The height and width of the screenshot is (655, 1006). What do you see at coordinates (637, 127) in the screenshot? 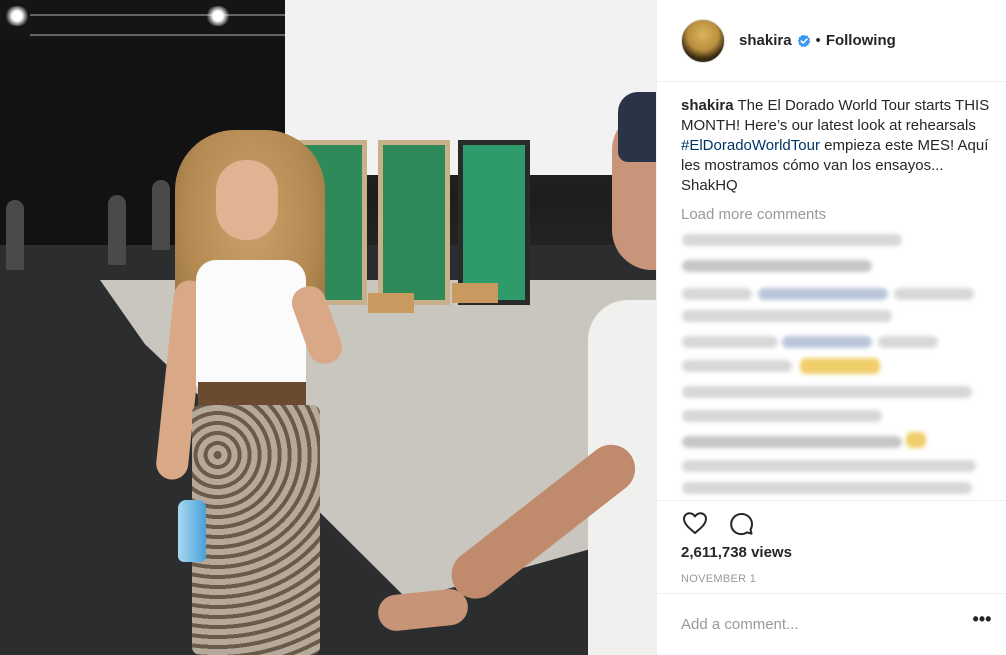
I see `photo-man-cap` at bounding box center [637, 127].